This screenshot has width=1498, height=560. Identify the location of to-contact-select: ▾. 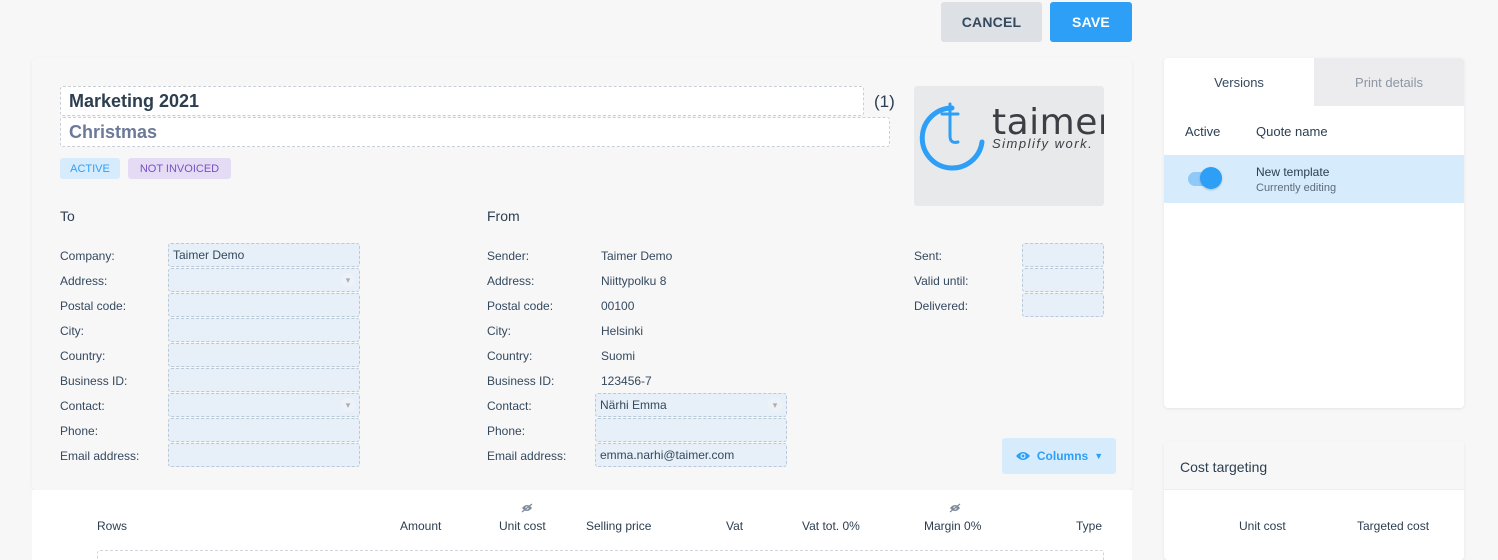
(264, 405).